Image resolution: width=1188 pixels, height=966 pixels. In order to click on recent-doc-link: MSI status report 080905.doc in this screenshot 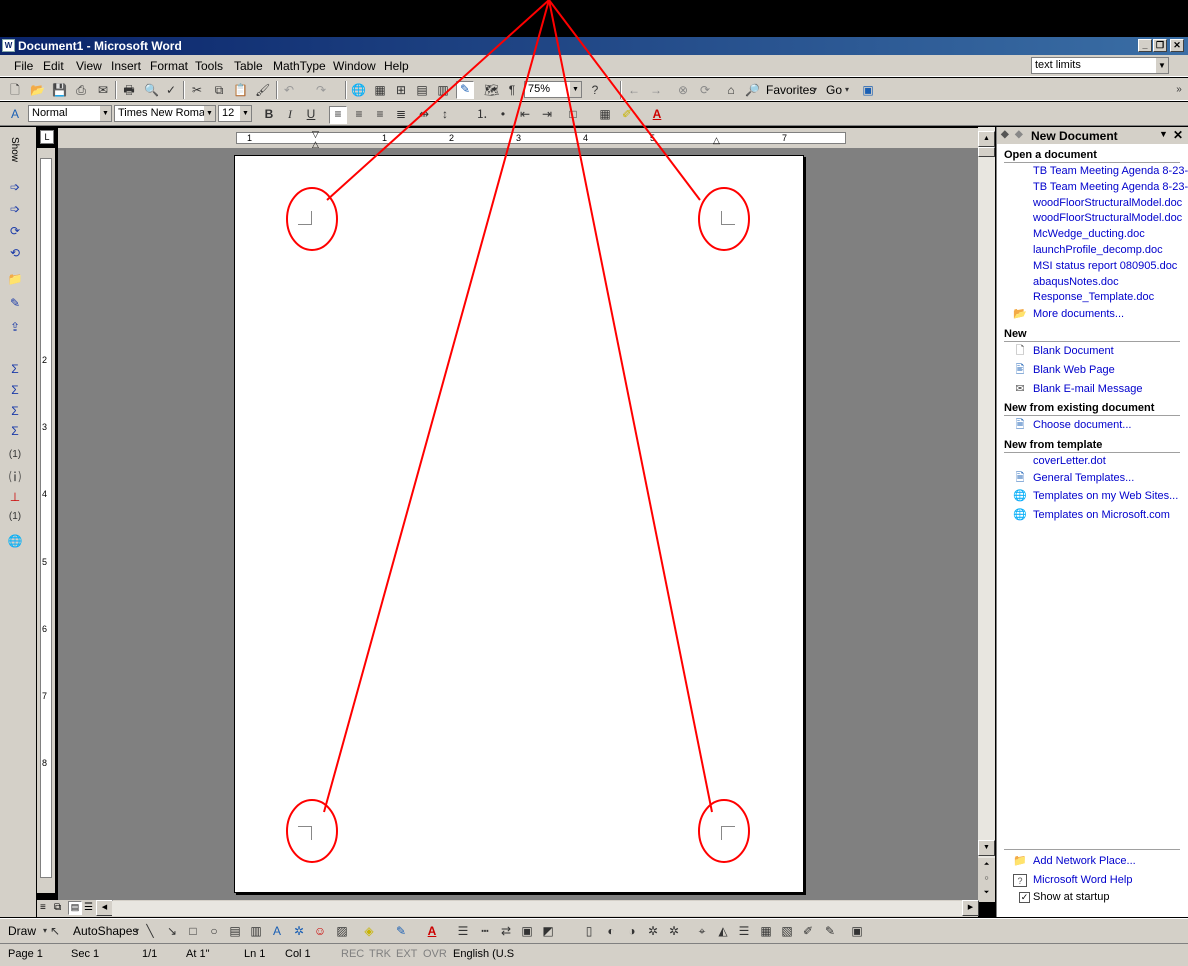, I will do `click(1105, 266)`.